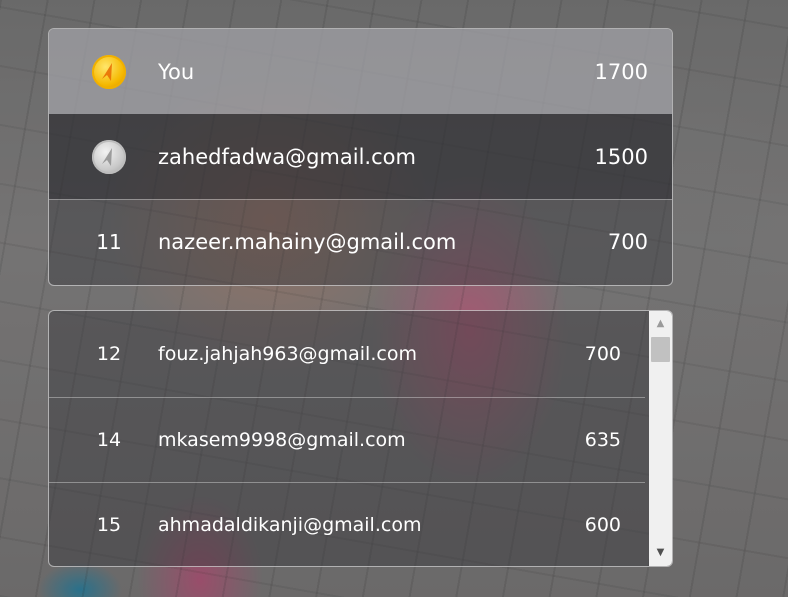  I want to click on player-score: 635, so click(602, 439).